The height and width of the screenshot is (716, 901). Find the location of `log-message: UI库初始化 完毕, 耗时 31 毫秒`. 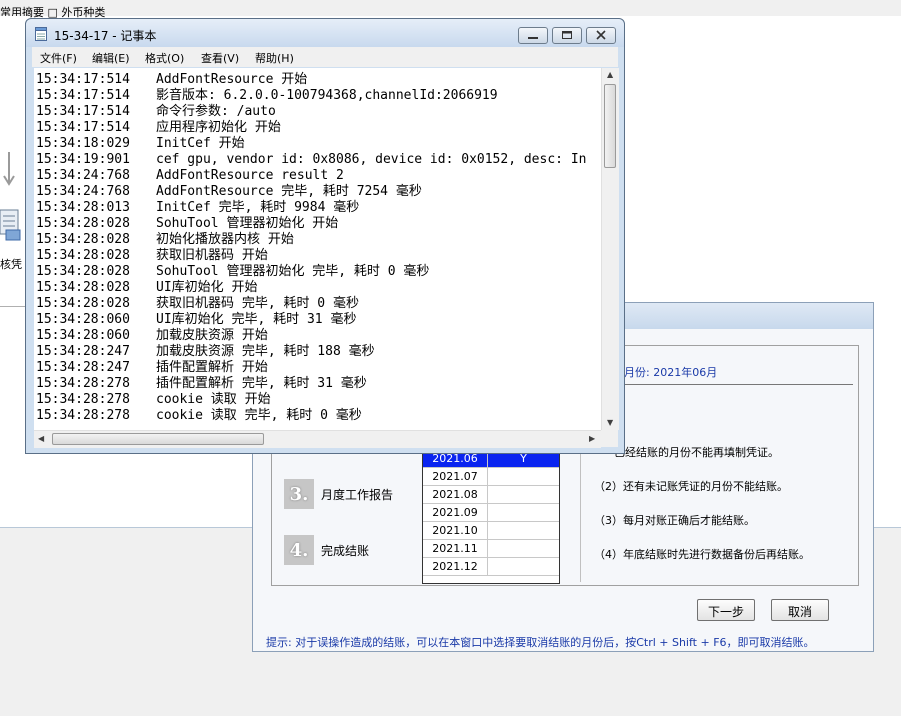

log-message: UI库初始化 完毕, 耗时 31 毫秒 is located at coordinates (256, 319).